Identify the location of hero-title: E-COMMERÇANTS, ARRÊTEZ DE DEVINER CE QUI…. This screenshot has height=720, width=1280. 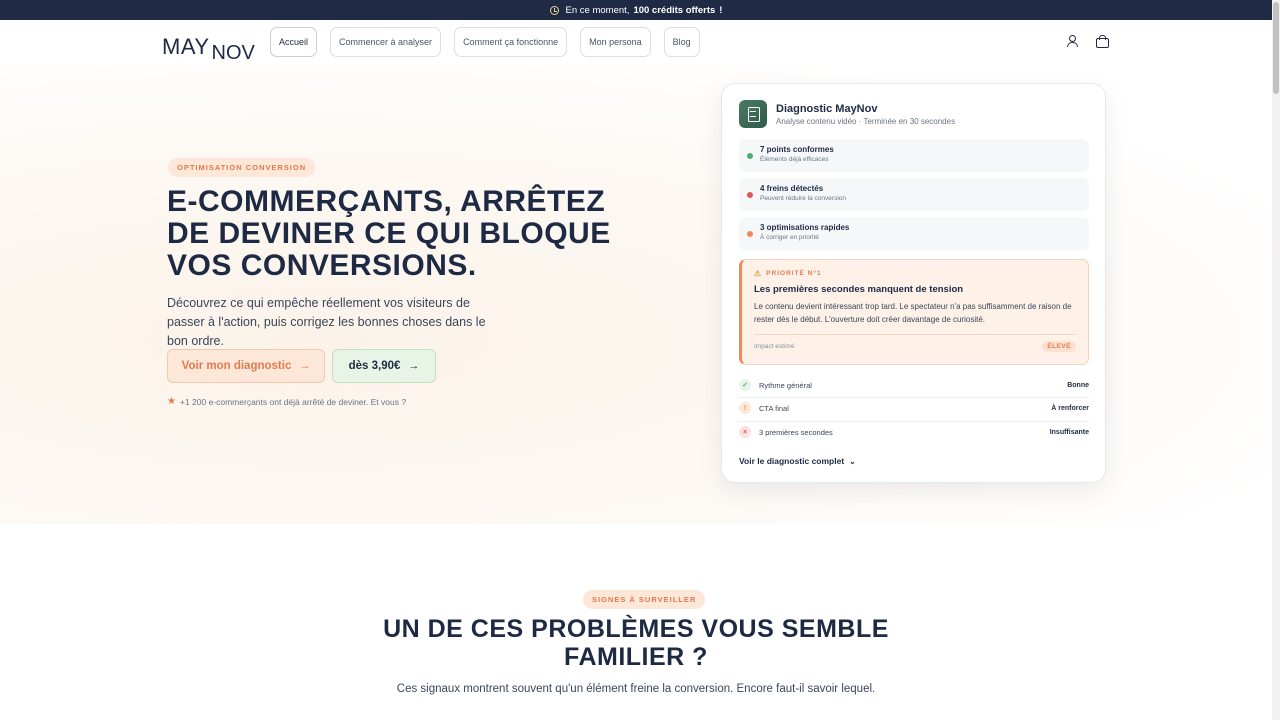
(389, 233).